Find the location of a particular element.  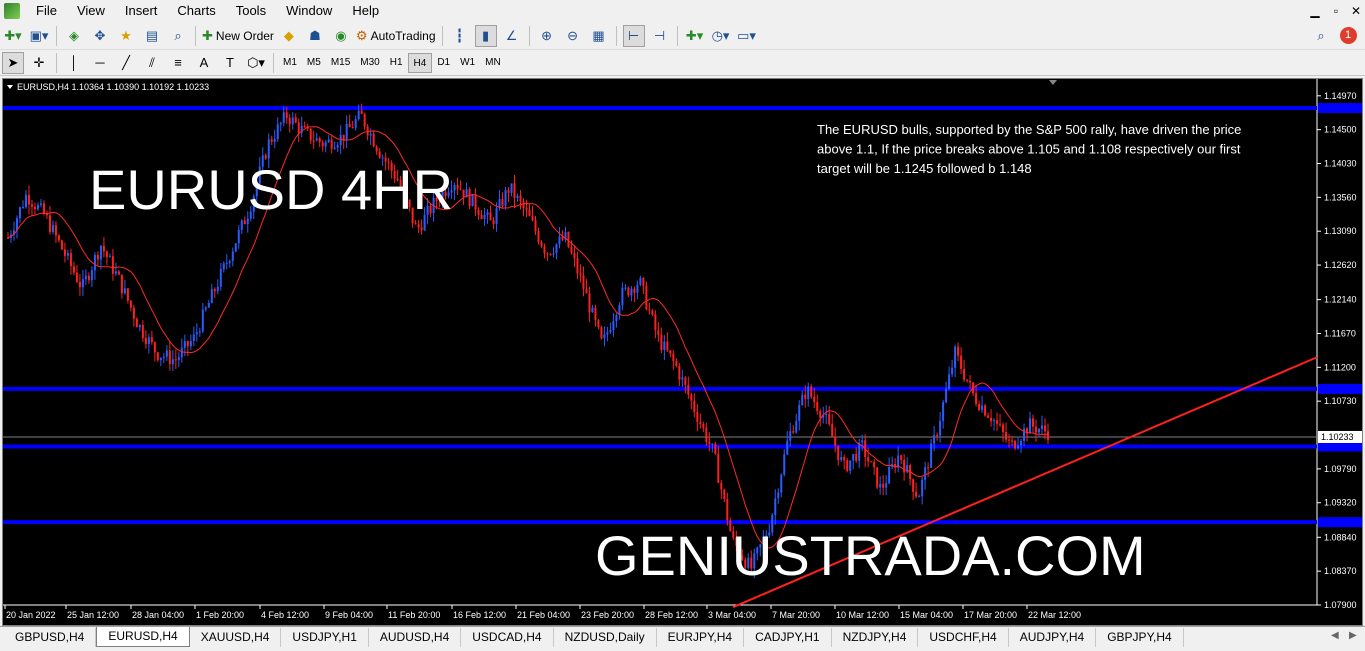

minimize-icon: ▁ is located at coordinates (1315, 11).